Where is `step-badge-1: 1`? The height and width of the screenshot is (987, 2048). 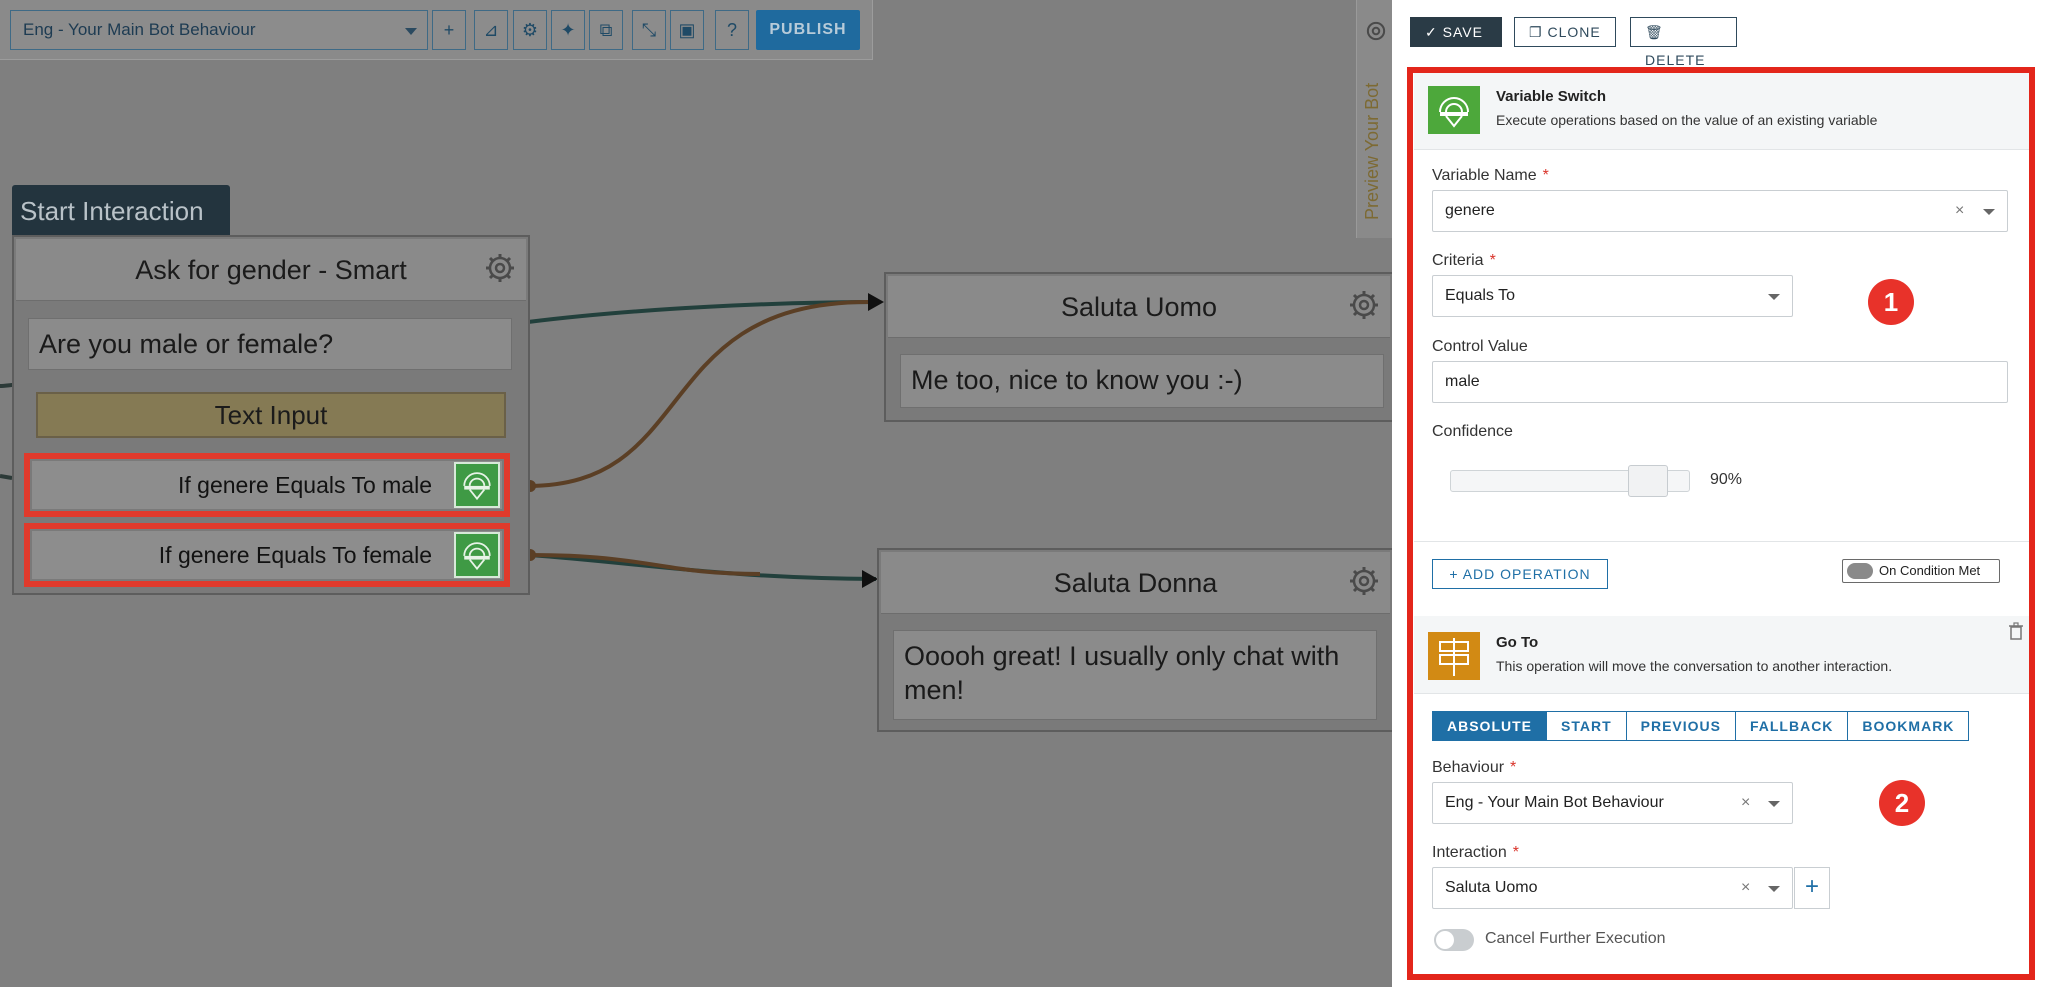 step-badge-1: 1 is located at coordinates (1891, 302).